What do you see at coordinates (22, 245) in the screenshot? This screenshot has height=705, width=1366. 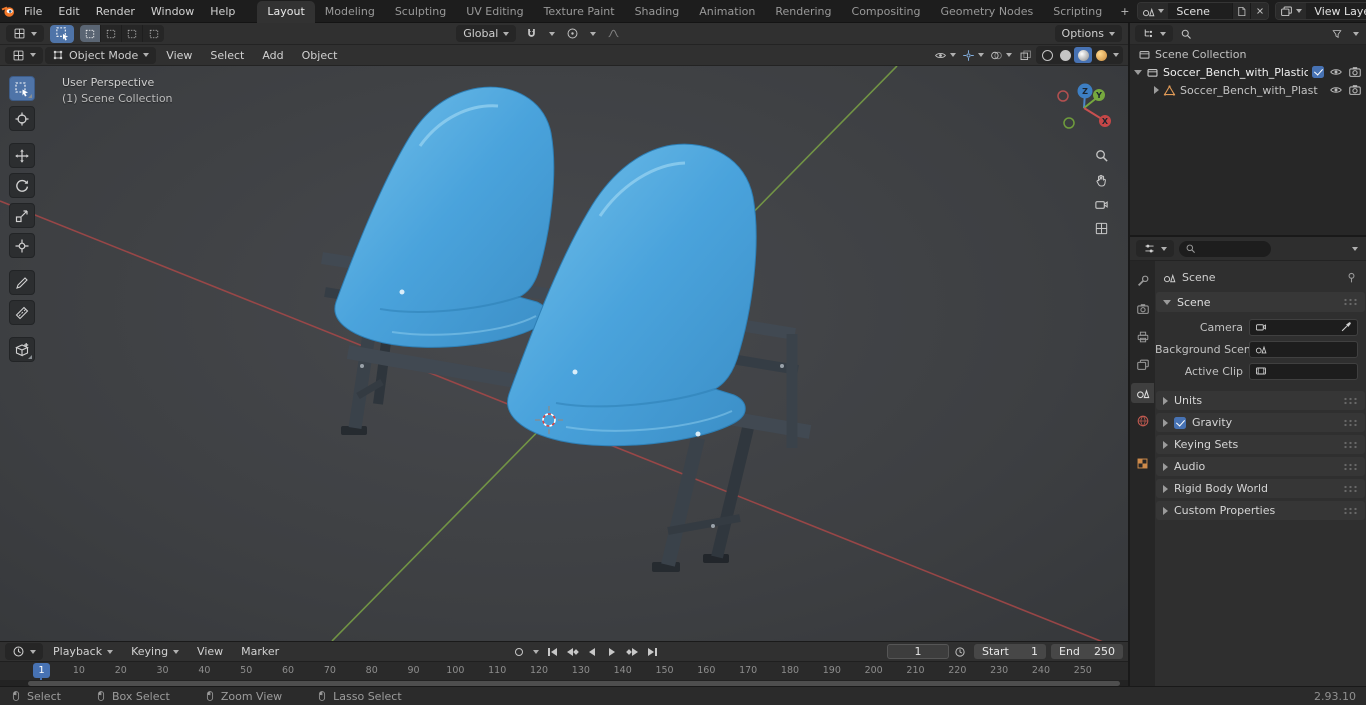 I see `tool-transform` at bounding box center [22, 245].